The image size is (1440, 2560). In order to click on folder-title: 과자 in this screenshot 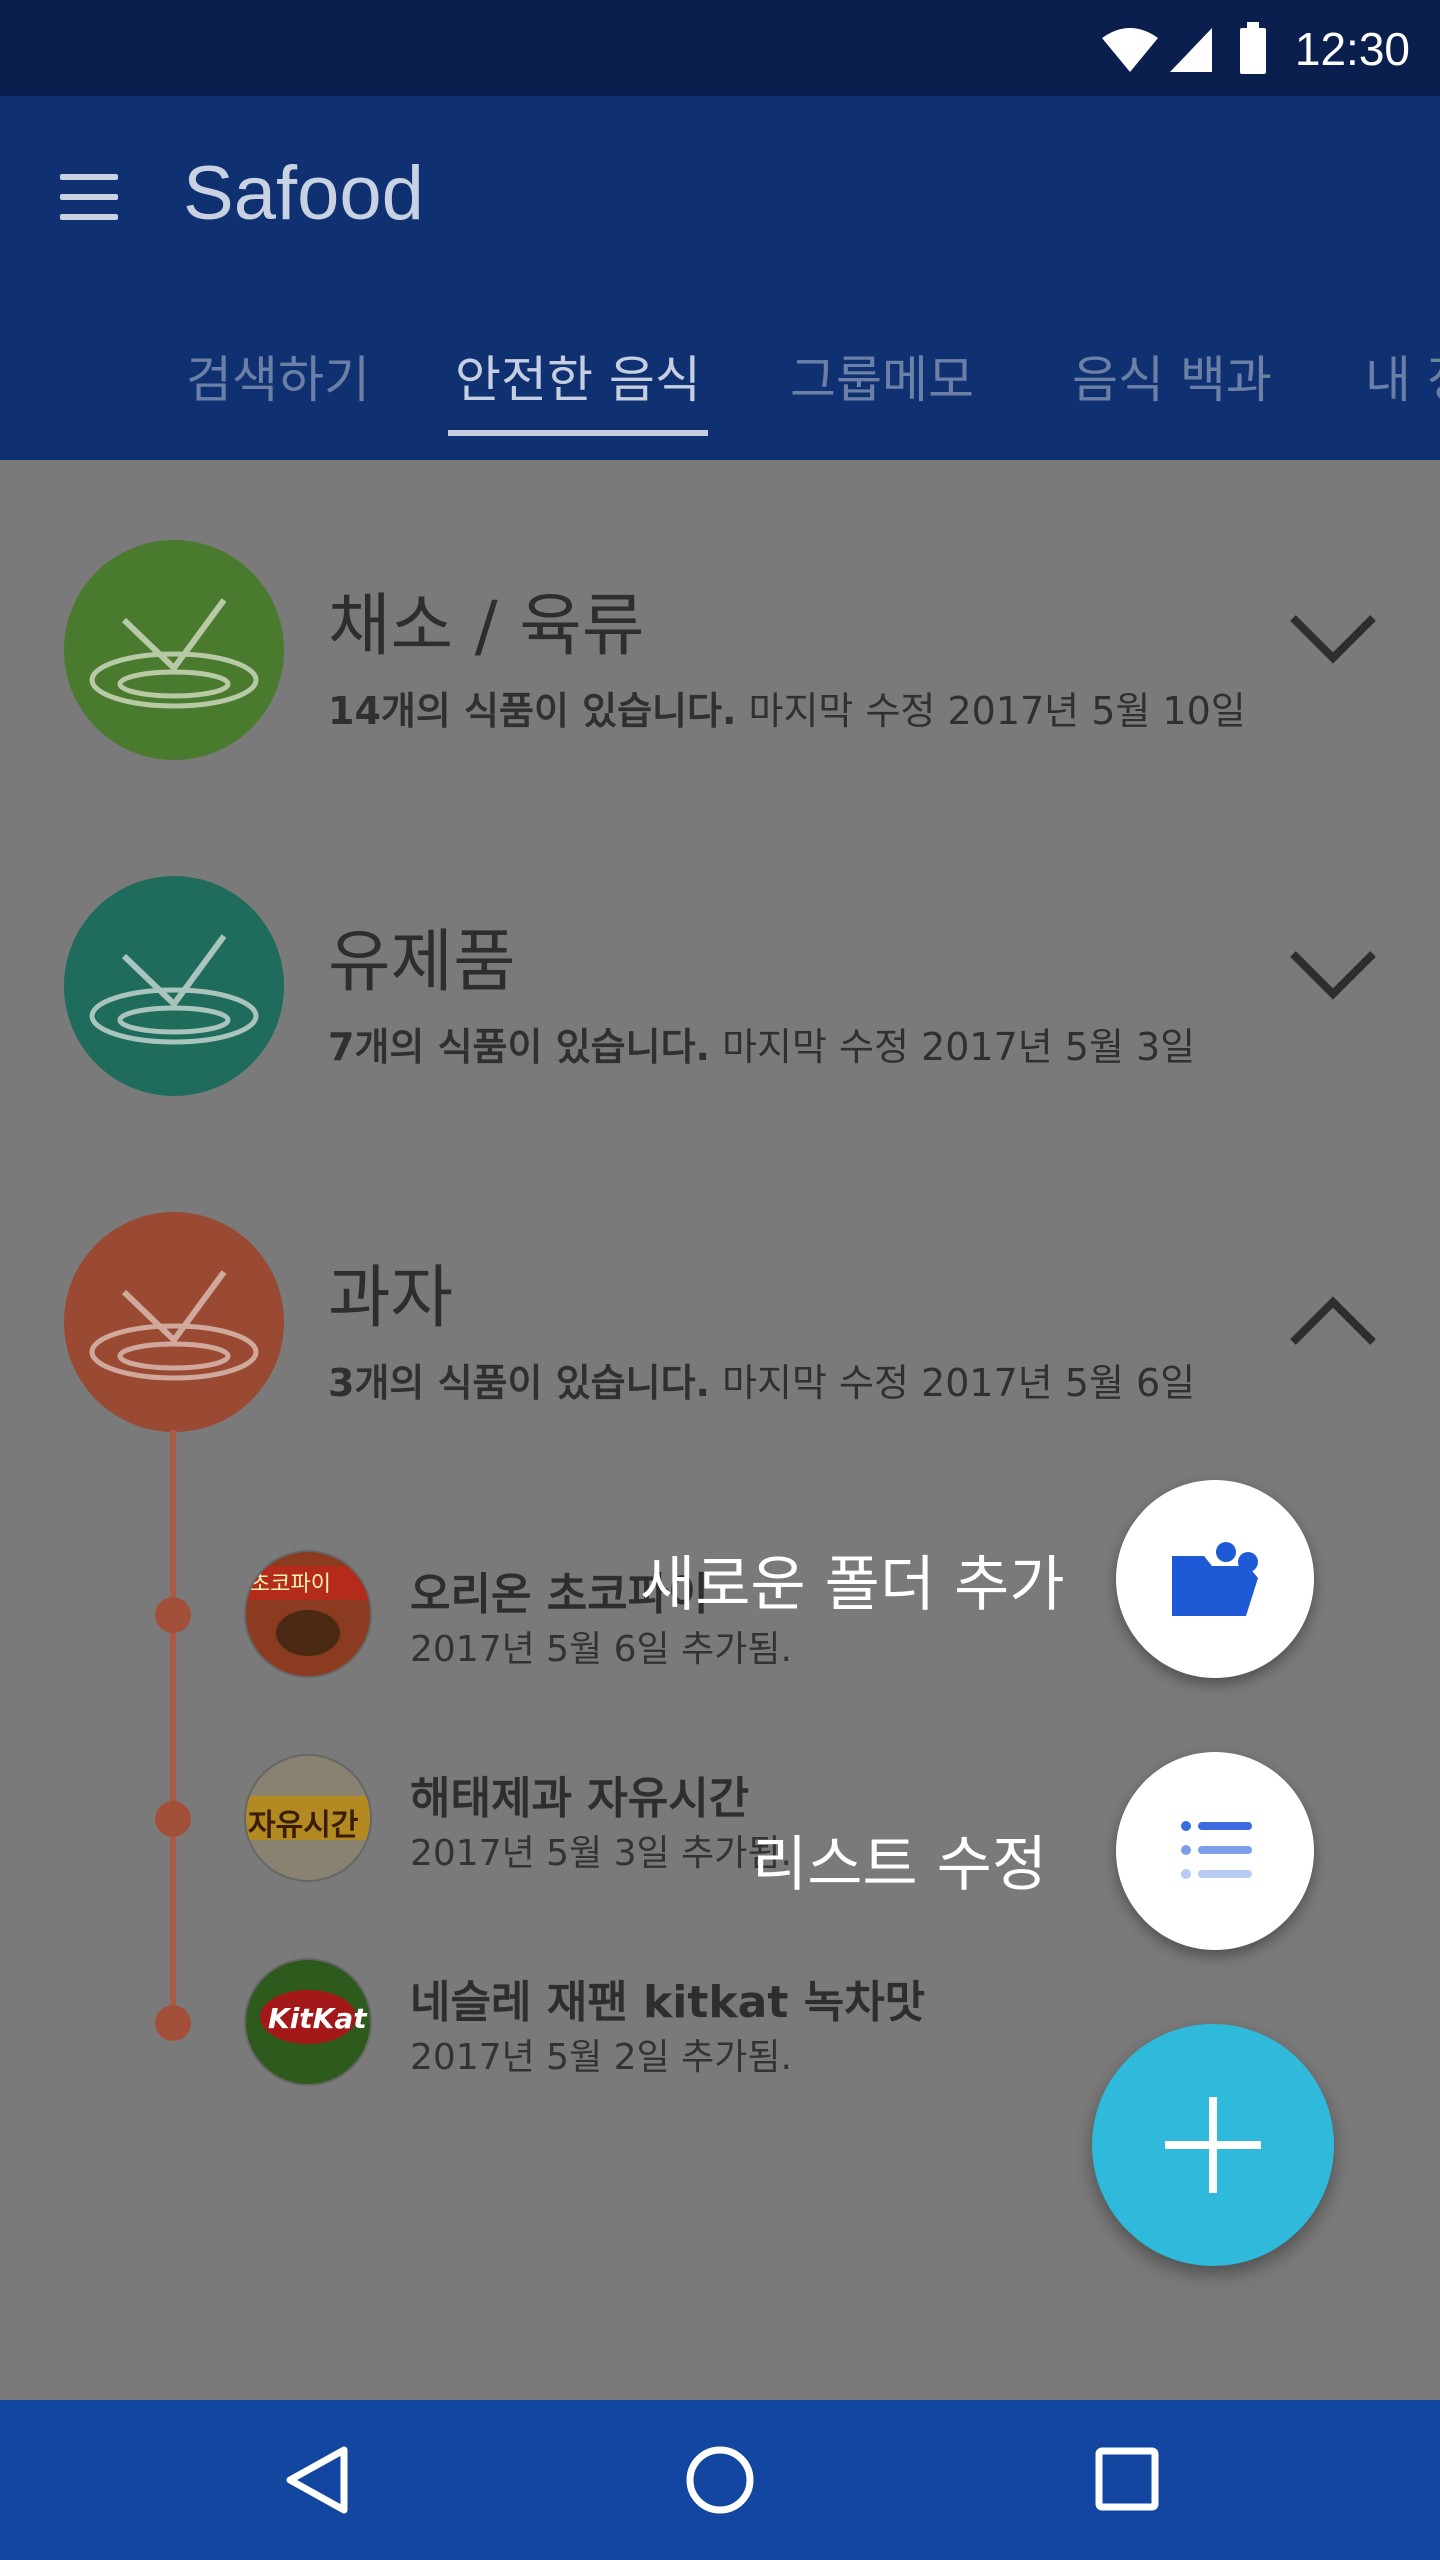, I will do `click(391, 1298)`.